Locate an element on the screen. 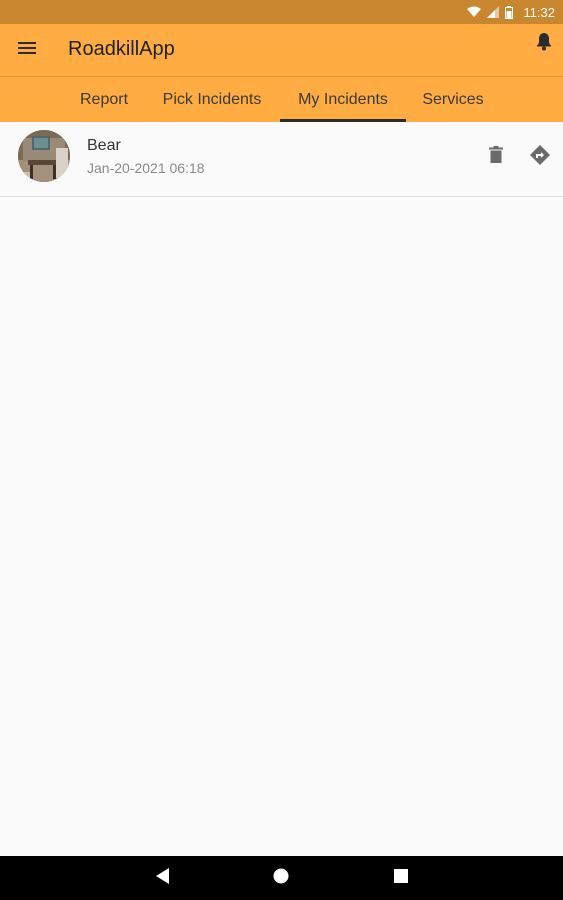 The height and width of the screenshot is (900, 563). signal-icon is located at coordinates (493, 12).